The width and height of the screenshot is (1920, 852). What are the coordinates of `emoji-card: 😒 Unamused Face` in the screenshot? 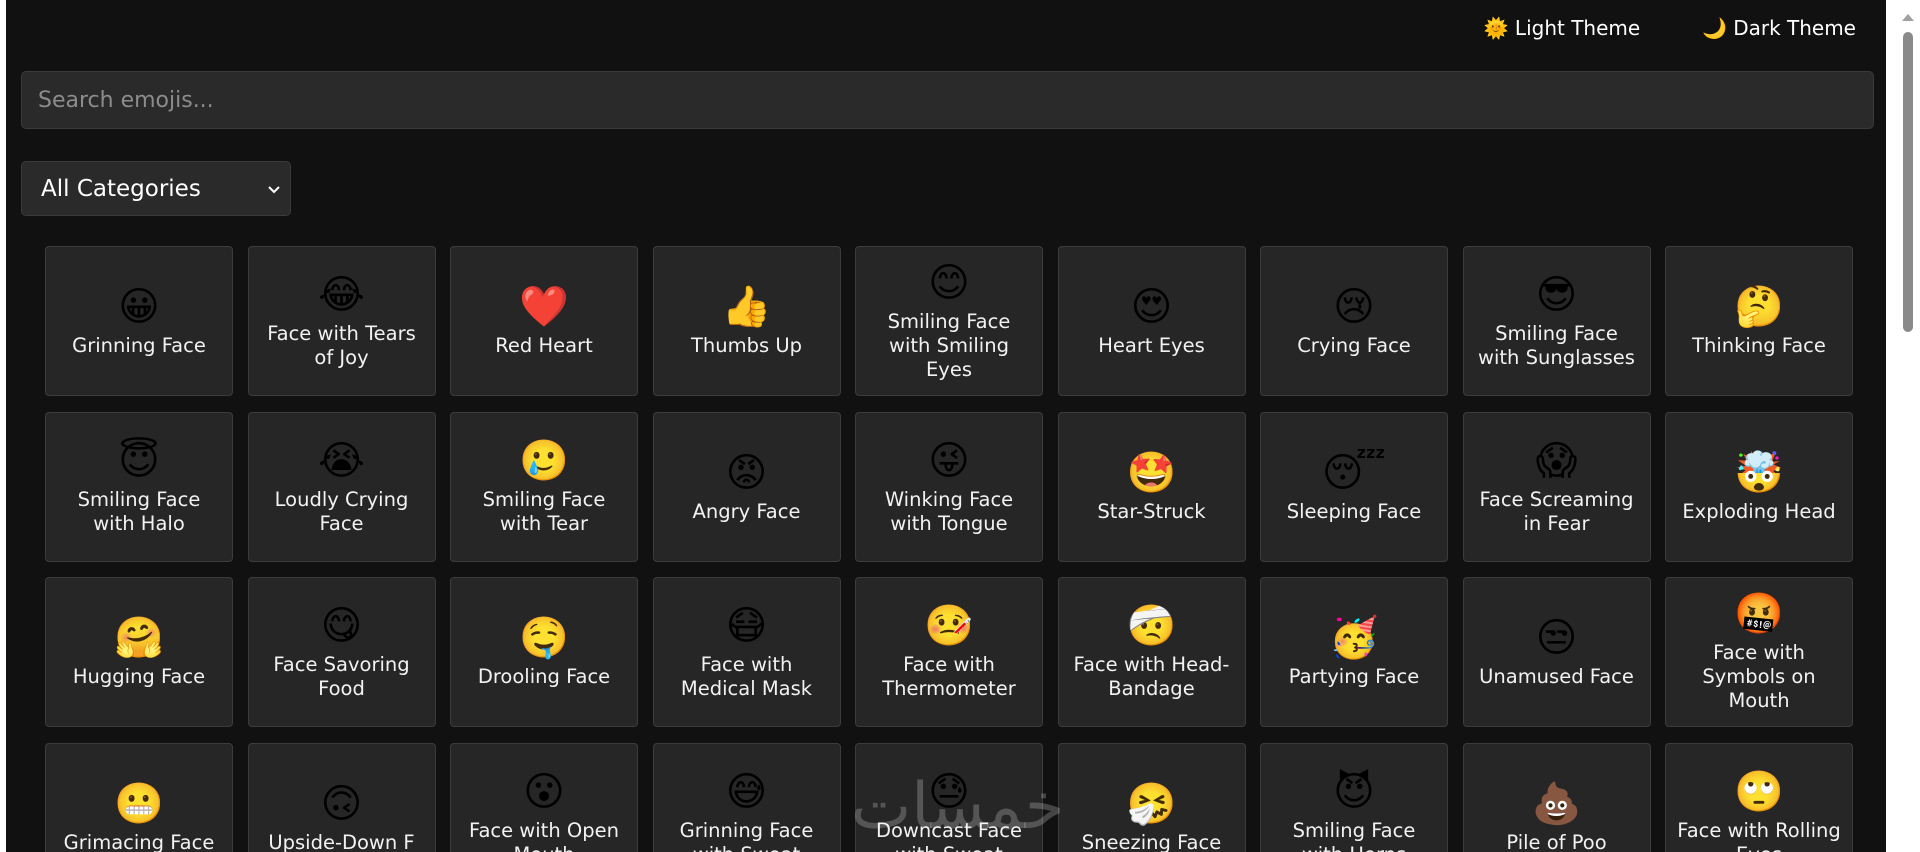 It's located at (1556, 652).